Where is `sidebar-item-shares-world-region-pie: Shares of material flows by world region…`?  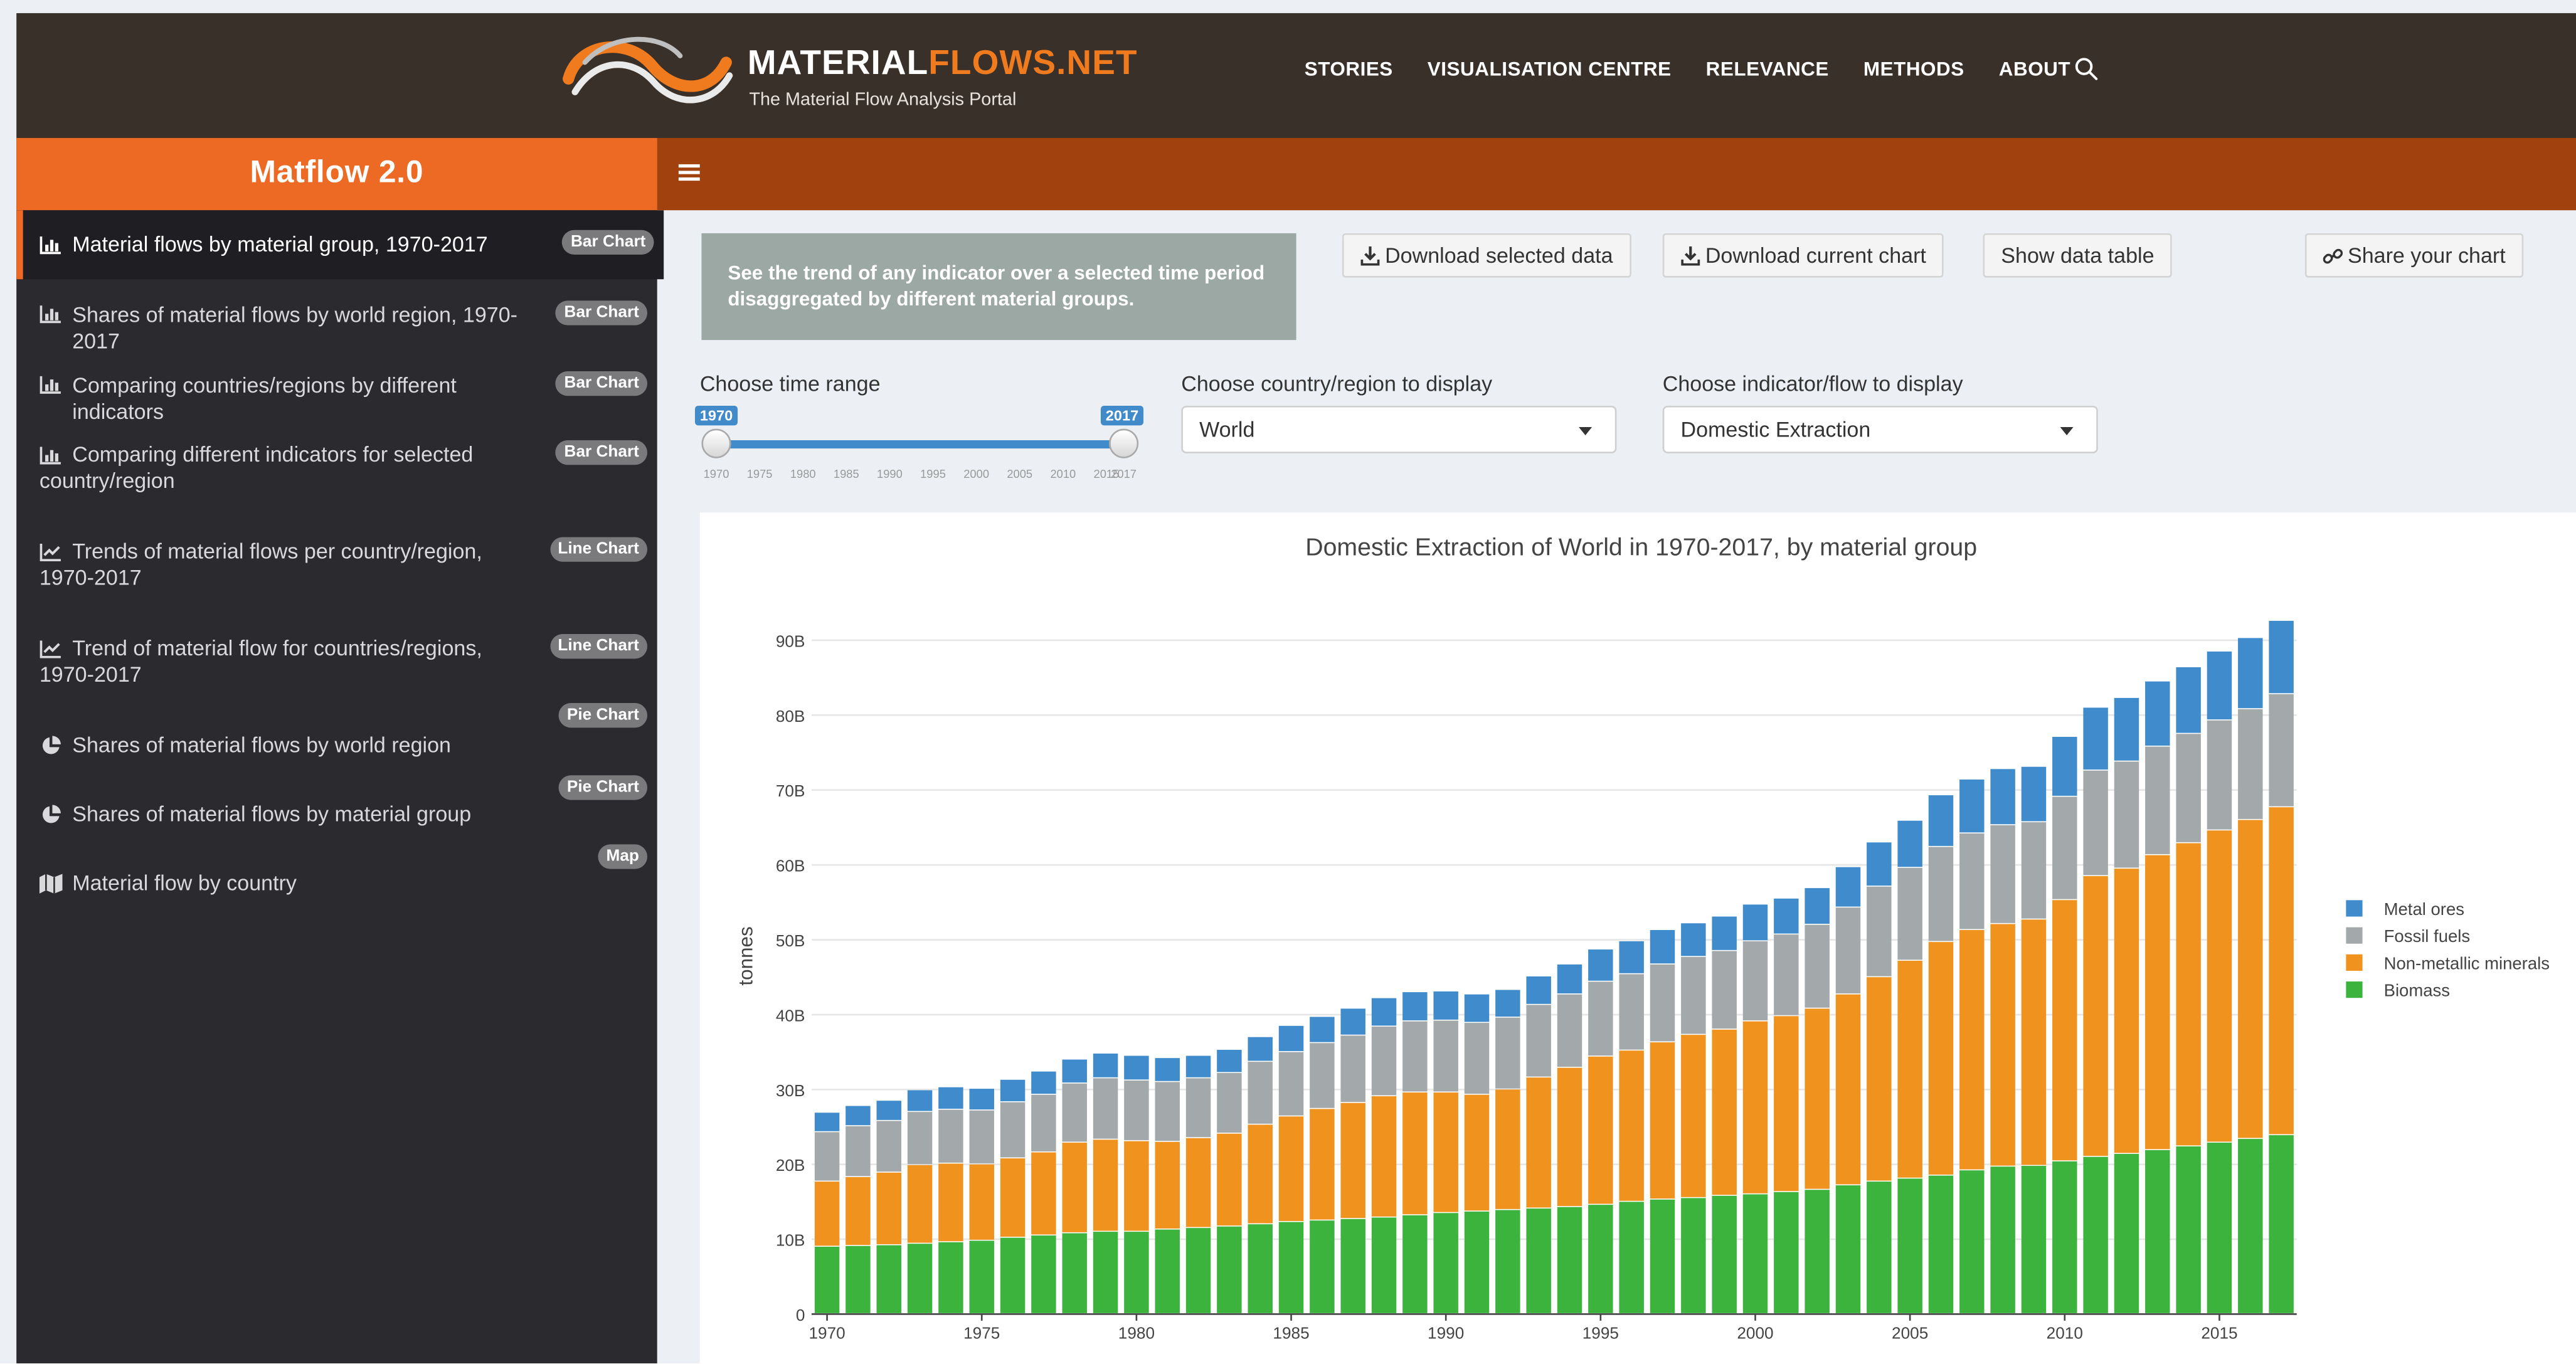 sidebar-item-shares-world-region-pie: Shares of material flows by world region… is located at coordinates (336, 739).